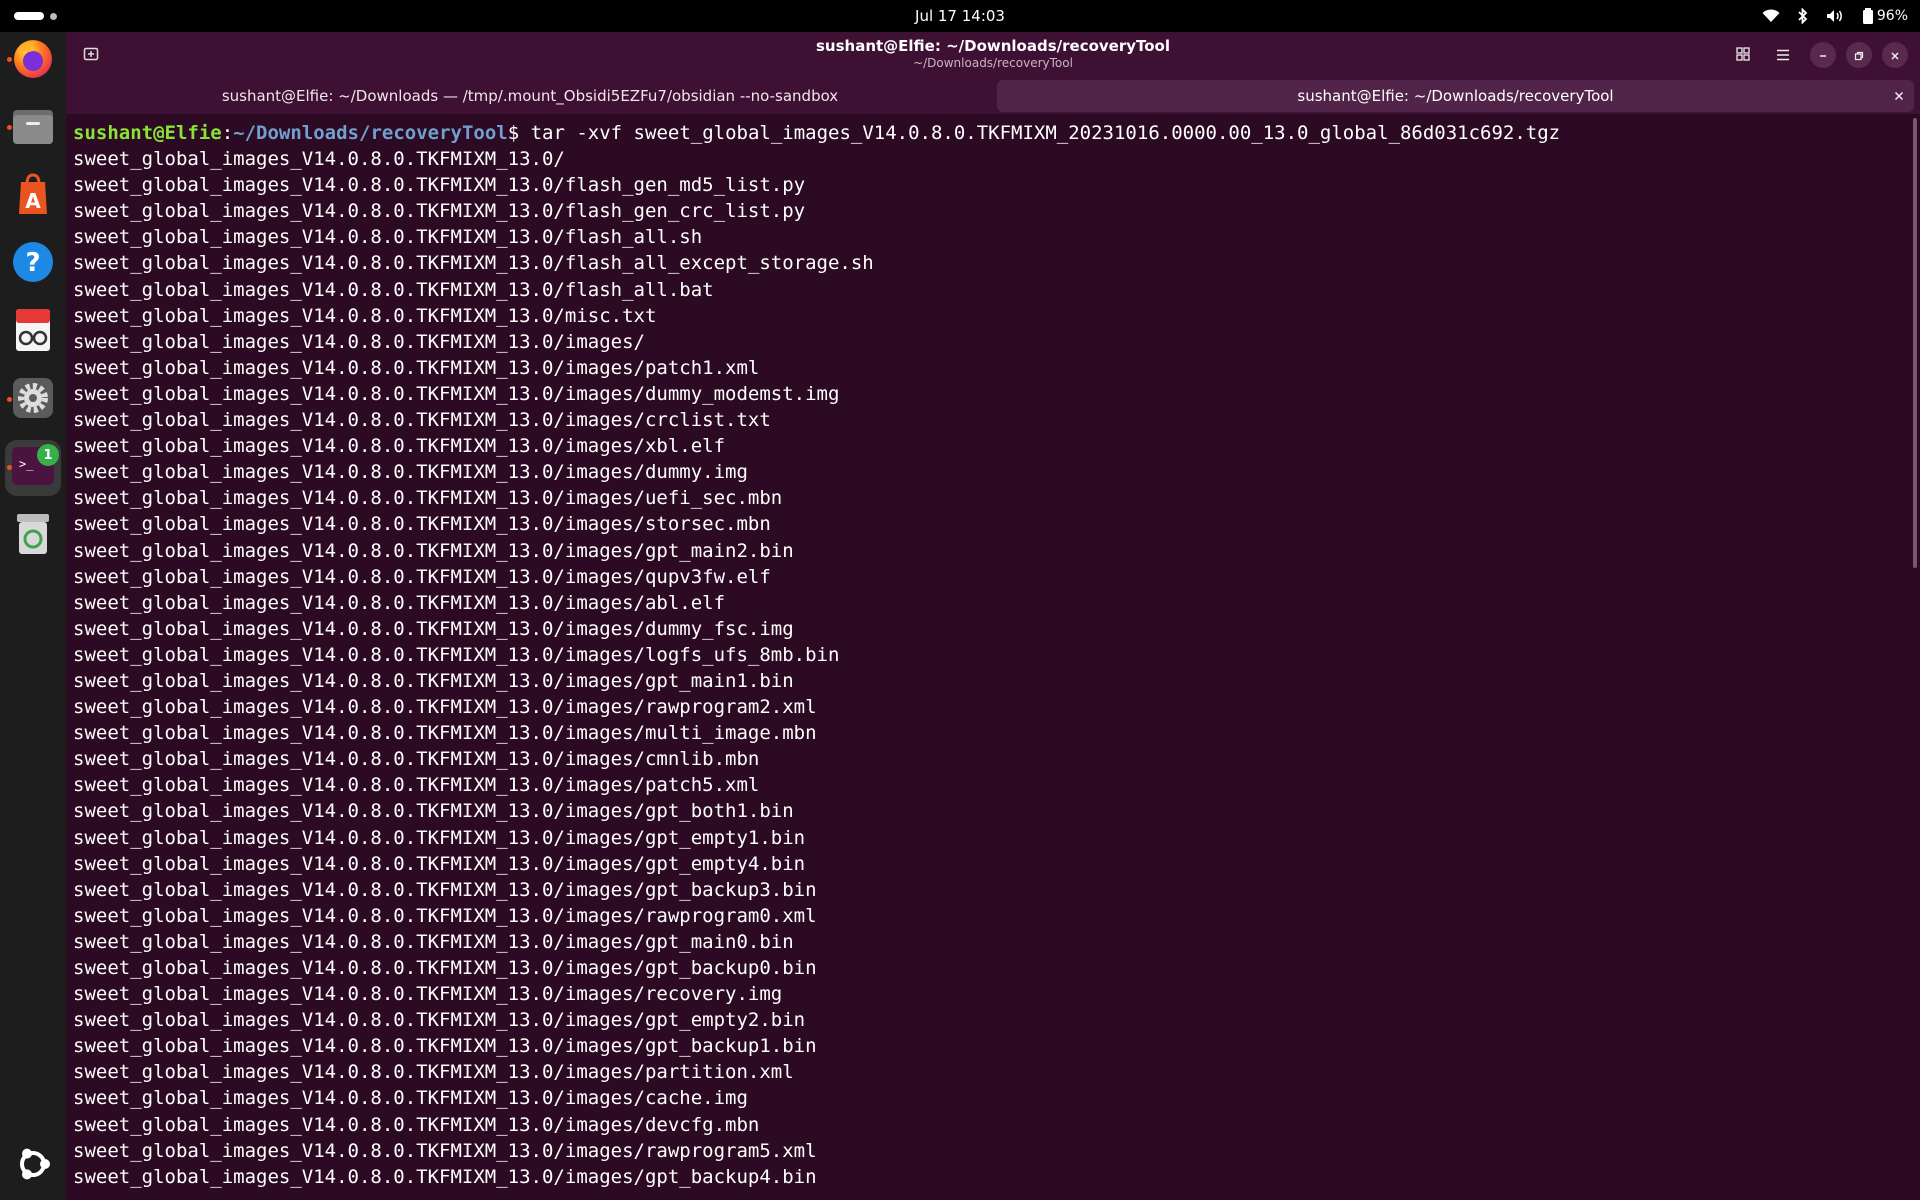 This screenshot has width=1920, height=1200. Describe the element at coordinates (33, 201) in the screenshot. I see `svg-text: A` at that location.